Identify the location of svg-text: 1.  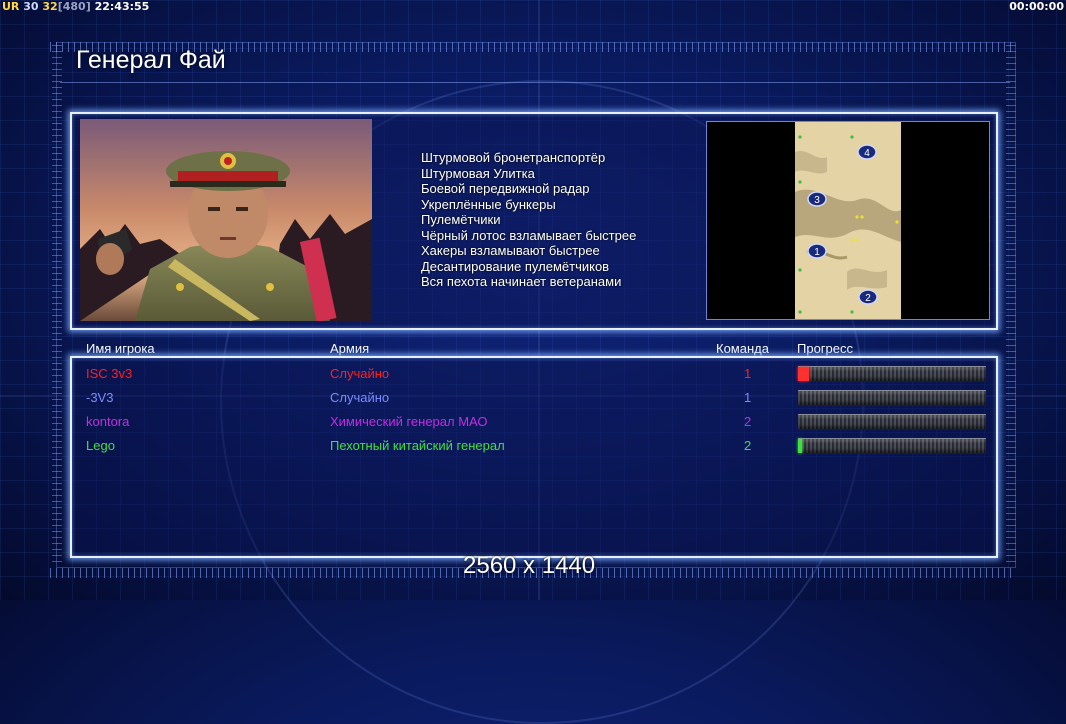
(817, 252).